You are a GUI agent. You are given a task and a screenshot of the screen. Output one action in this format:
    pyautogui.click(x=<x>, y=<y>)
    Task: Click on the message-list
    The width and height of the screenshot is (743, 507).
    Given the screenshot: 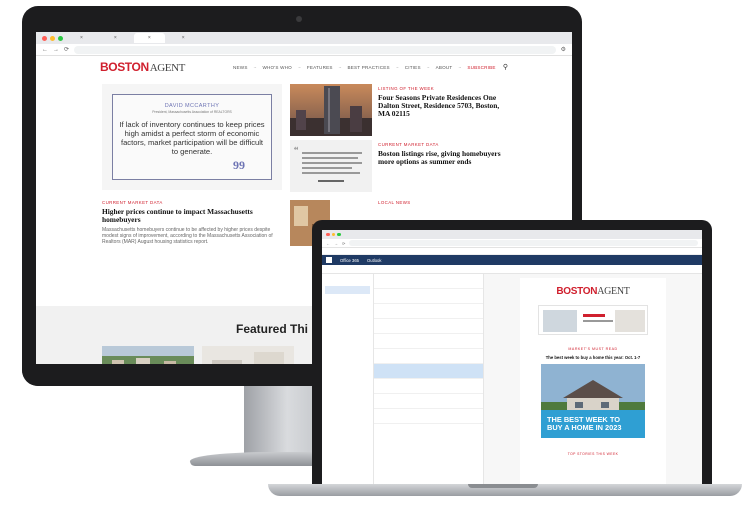 What is the action you would take?
    pyautogui.click(x=429, y=379)
    